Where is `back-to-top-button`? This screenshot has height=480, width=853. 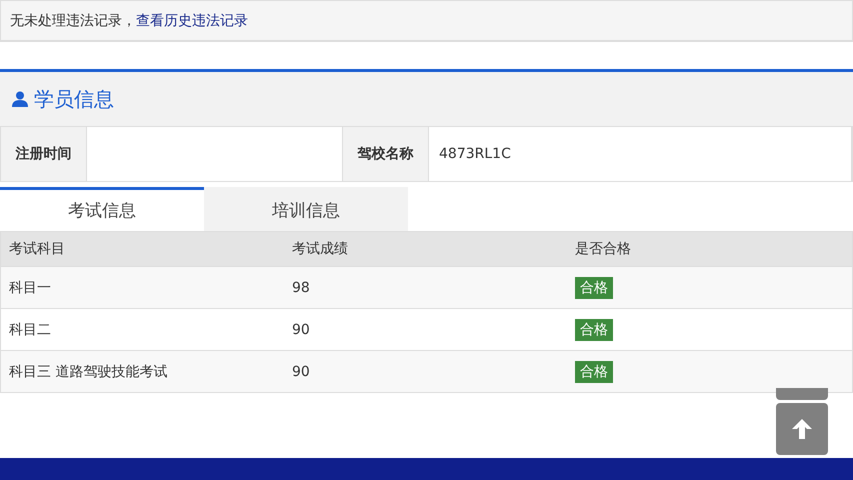
back-to-top-button is located at coordinates (802, 429).